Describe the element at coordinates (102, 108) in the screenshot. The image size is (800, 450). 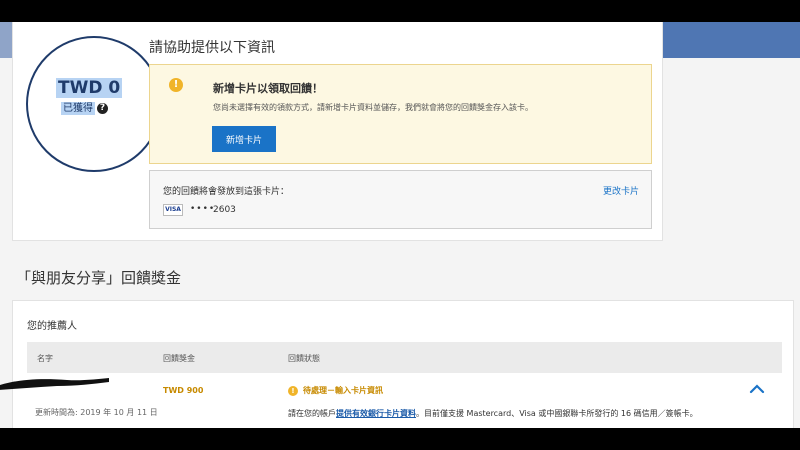
I see `question-circle-icon: ?` at that location.